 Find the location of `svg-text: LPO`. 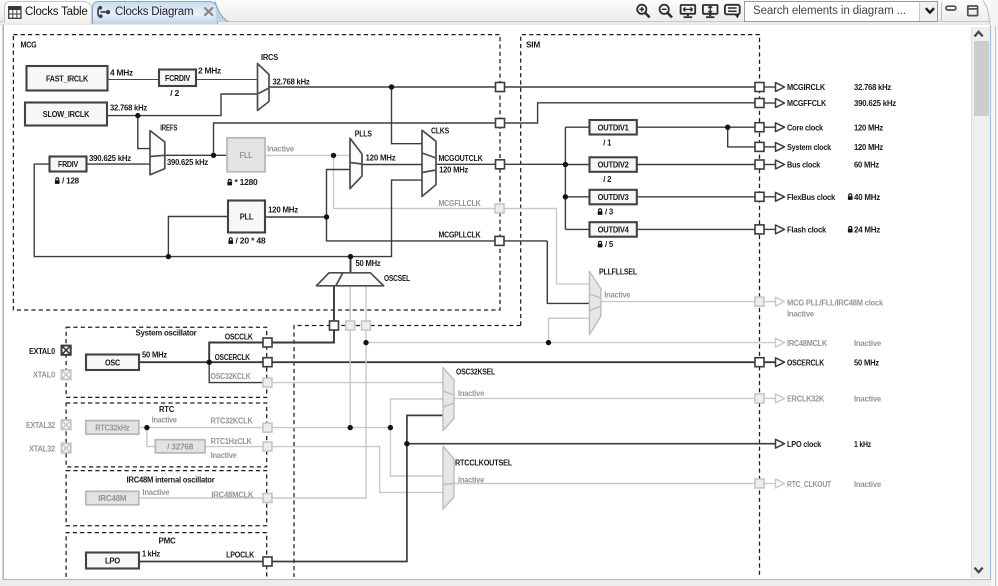

svg-text: LPO is located at coordinates (112, 561).